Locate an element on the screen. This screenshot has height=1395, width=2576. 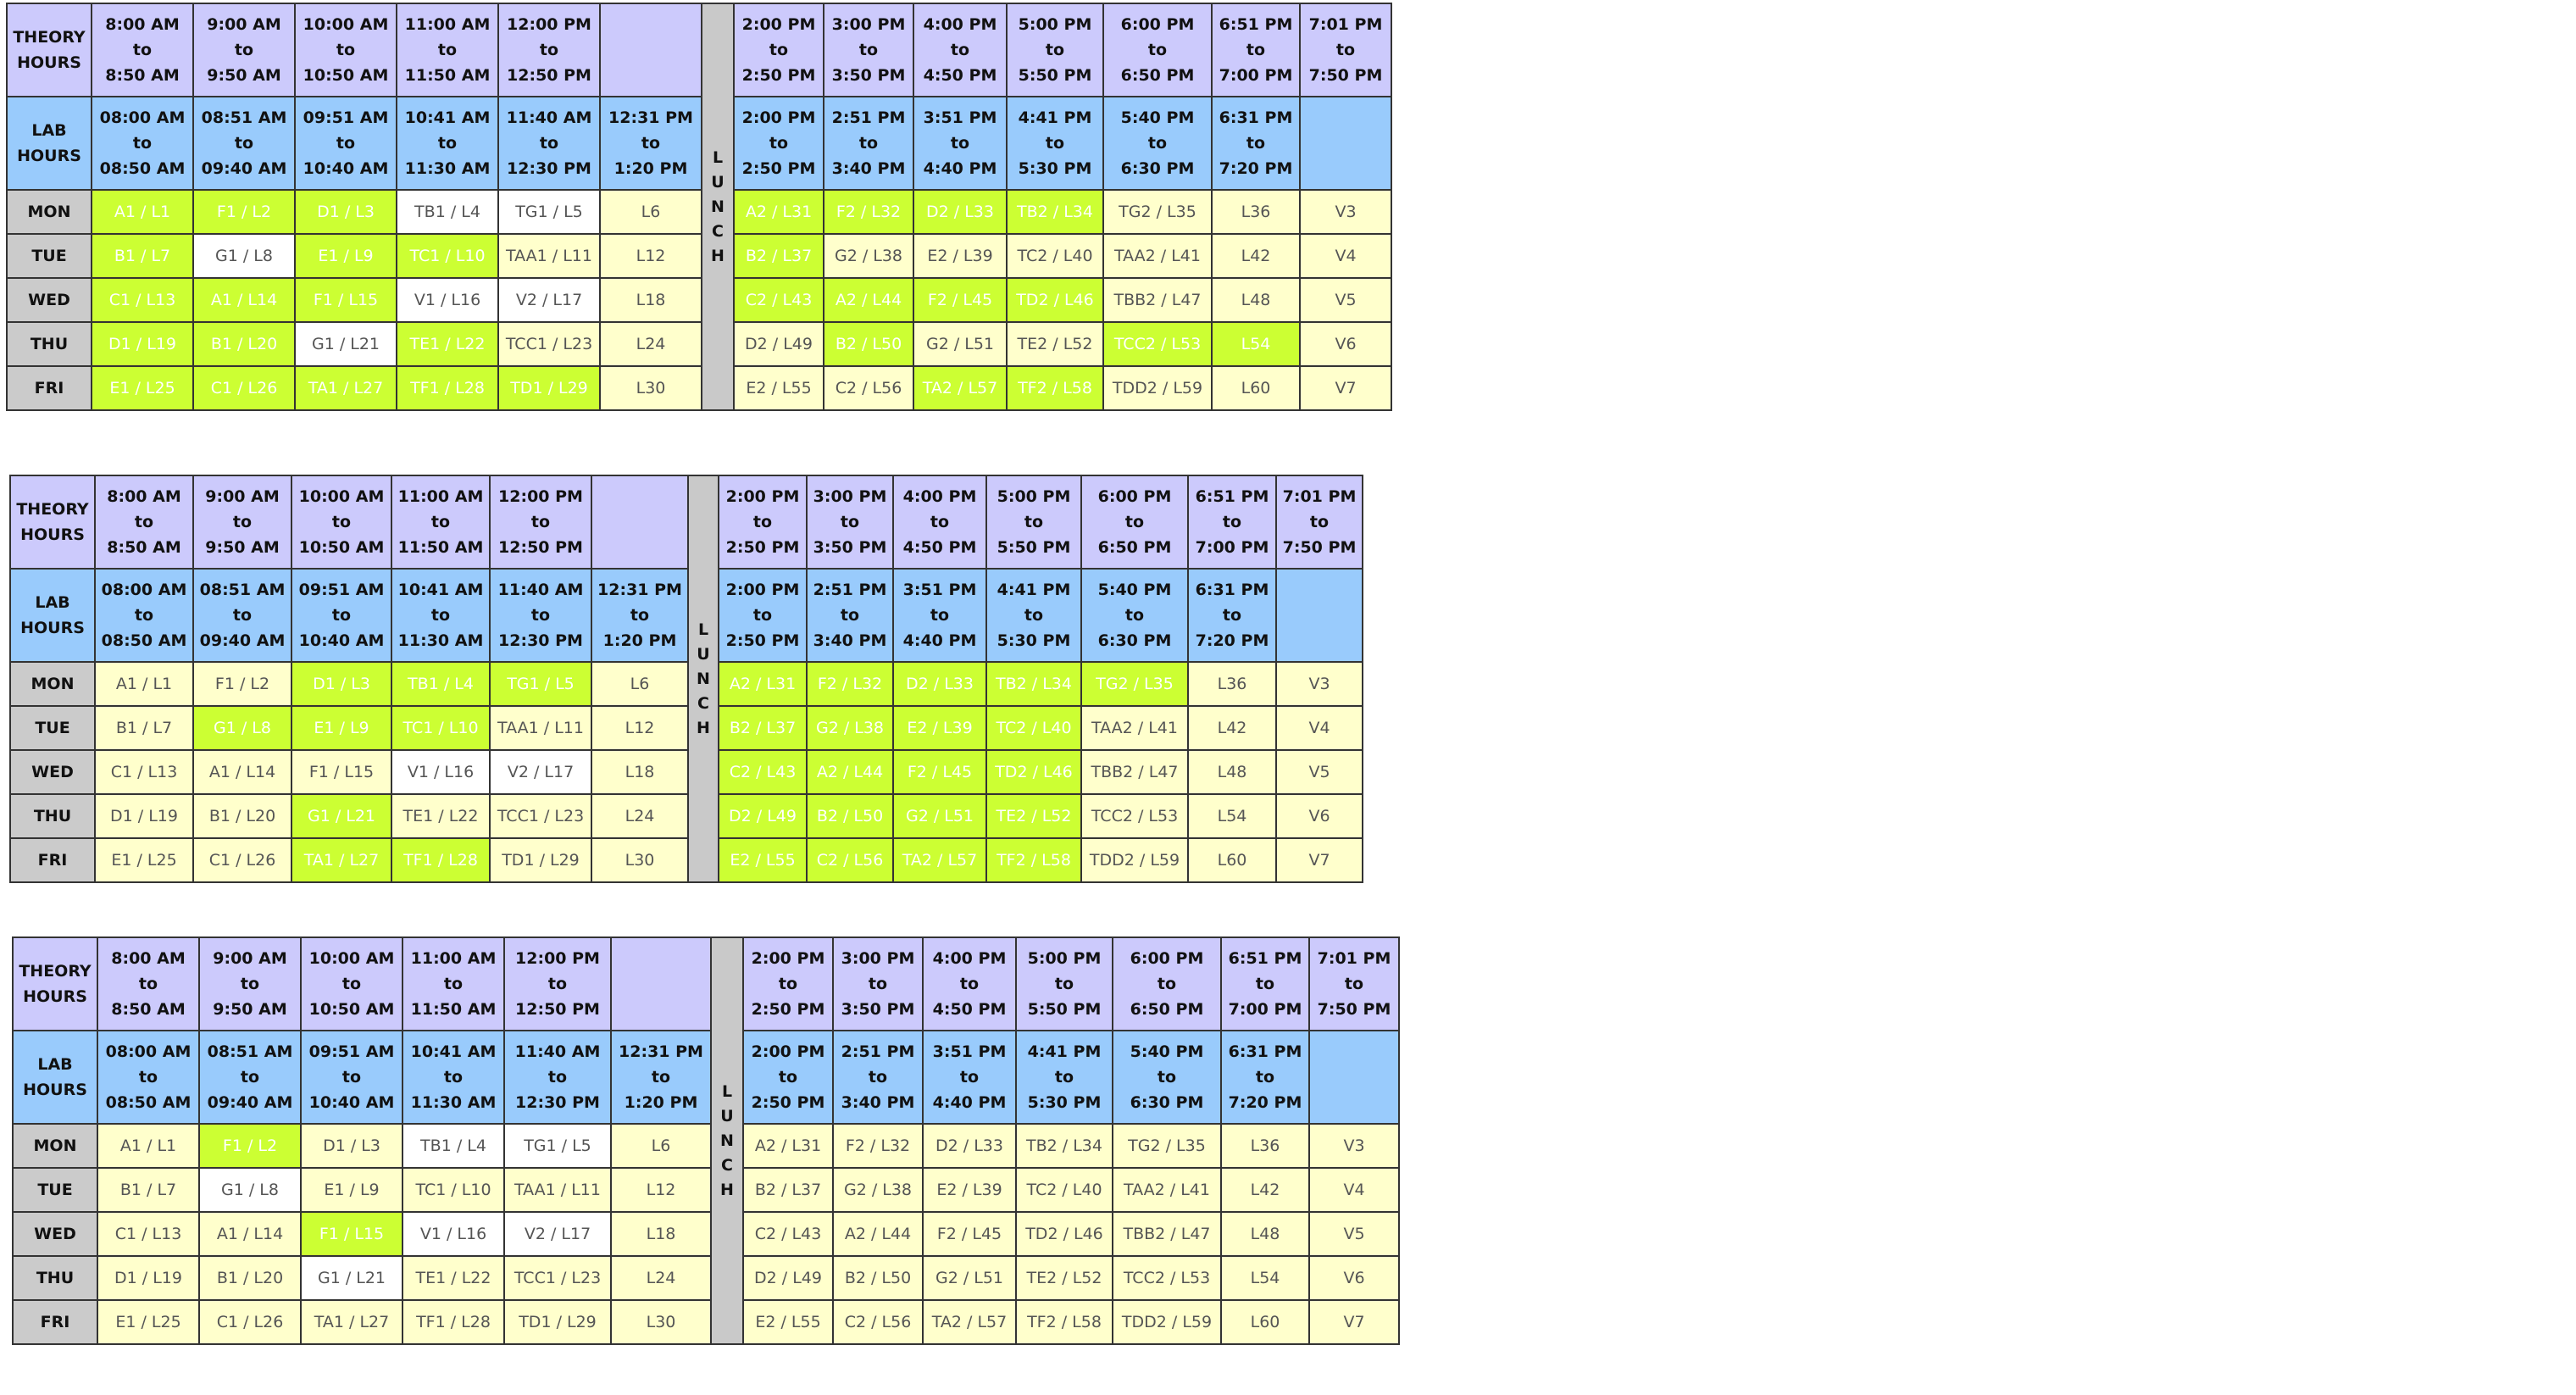
slot-cell: E2 / L55 is located at coordinates (778, 388).